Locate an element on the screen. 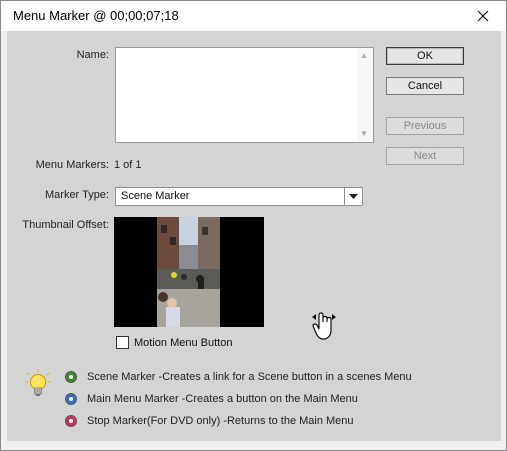 The height and width of the screenshot is (451, 507). green-dot-icon is located at coordinates (71, 377).